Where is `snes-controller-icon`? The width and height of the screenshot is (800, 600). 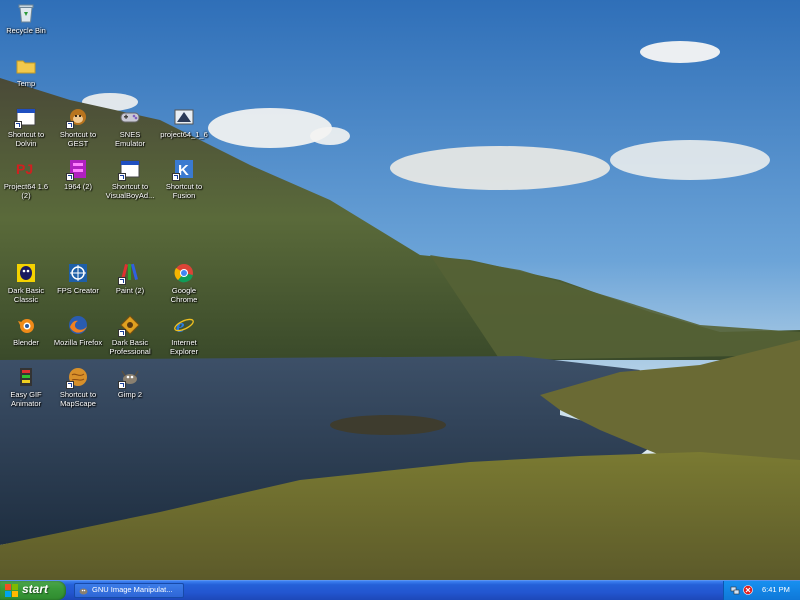
snes-controller-icon is located at coordinates (130, 117).